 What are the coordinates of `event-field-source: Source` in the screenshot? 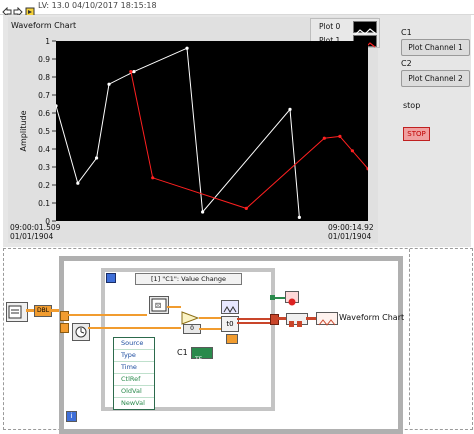 It's located at (134, 344).